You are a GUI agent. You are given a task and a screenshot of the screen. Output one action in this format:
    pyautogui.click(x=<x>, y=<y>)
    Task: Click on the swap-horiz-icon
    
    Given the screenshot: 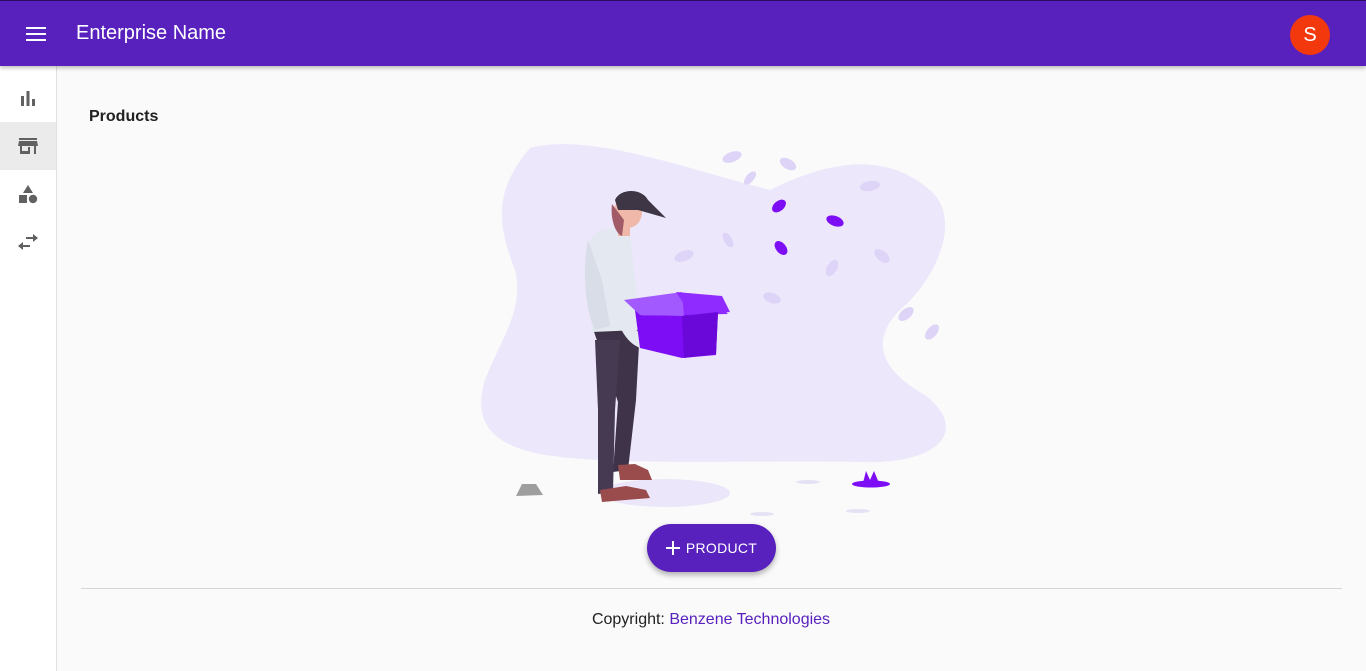 What is the action you would take?
    pyautogui.click(x=28, y=242)
    